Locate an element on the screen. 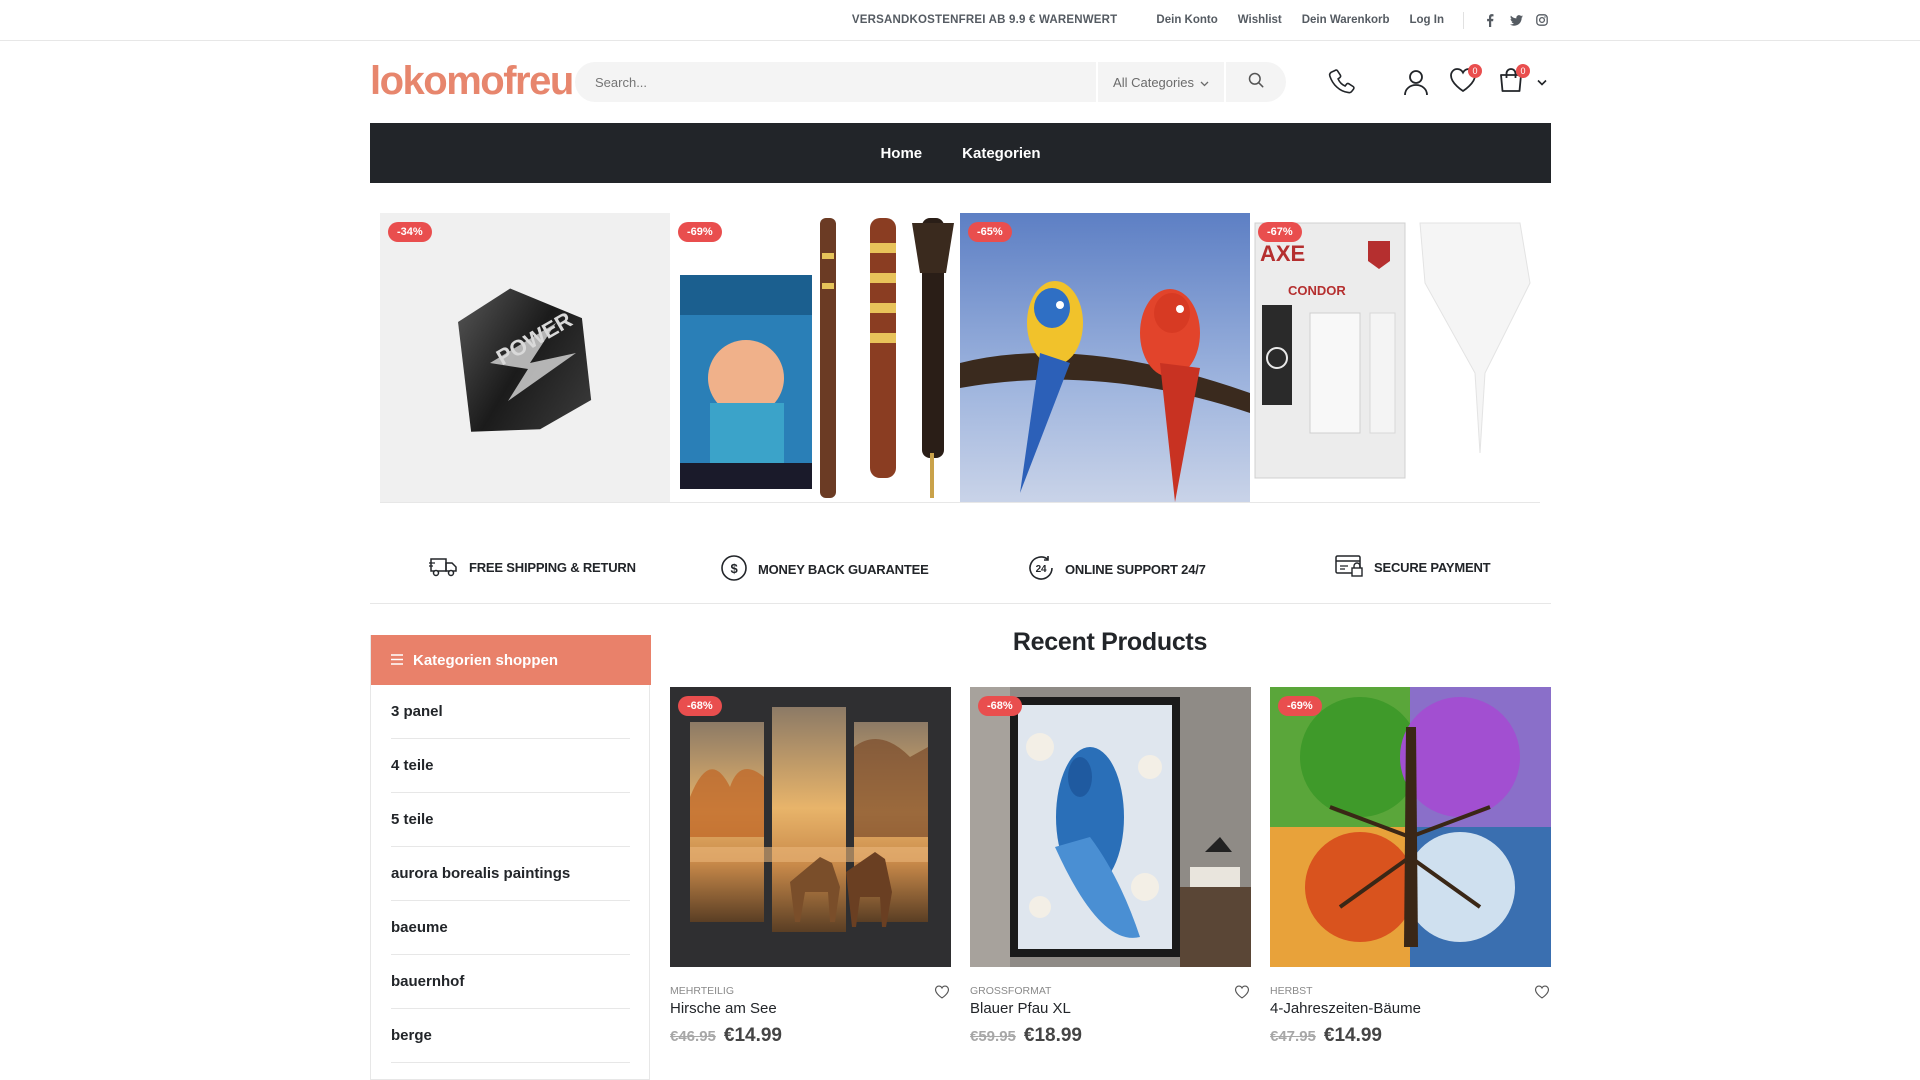 The width and height of the screenshot is (1920, 1080). discount-badge: -67% is located at coordinates (1280, 232).